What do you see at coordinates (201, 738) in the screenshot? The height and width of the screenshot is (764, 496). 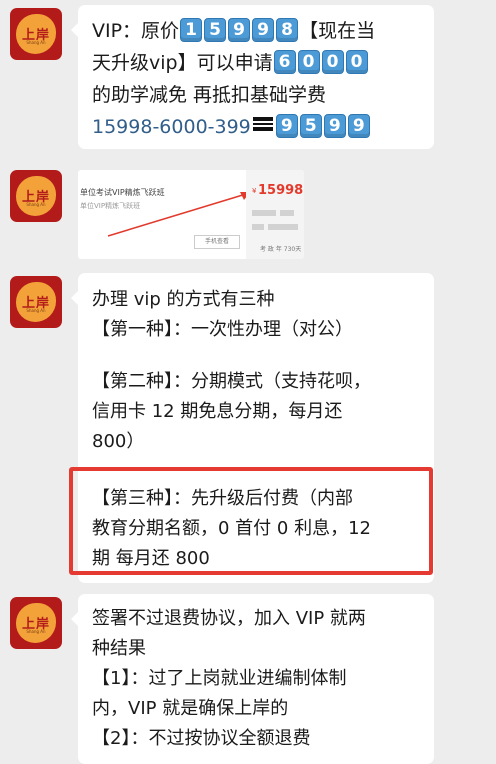 I see `message-line: 【2】：不过按协议全额退费` at bounding box center [201, 738].